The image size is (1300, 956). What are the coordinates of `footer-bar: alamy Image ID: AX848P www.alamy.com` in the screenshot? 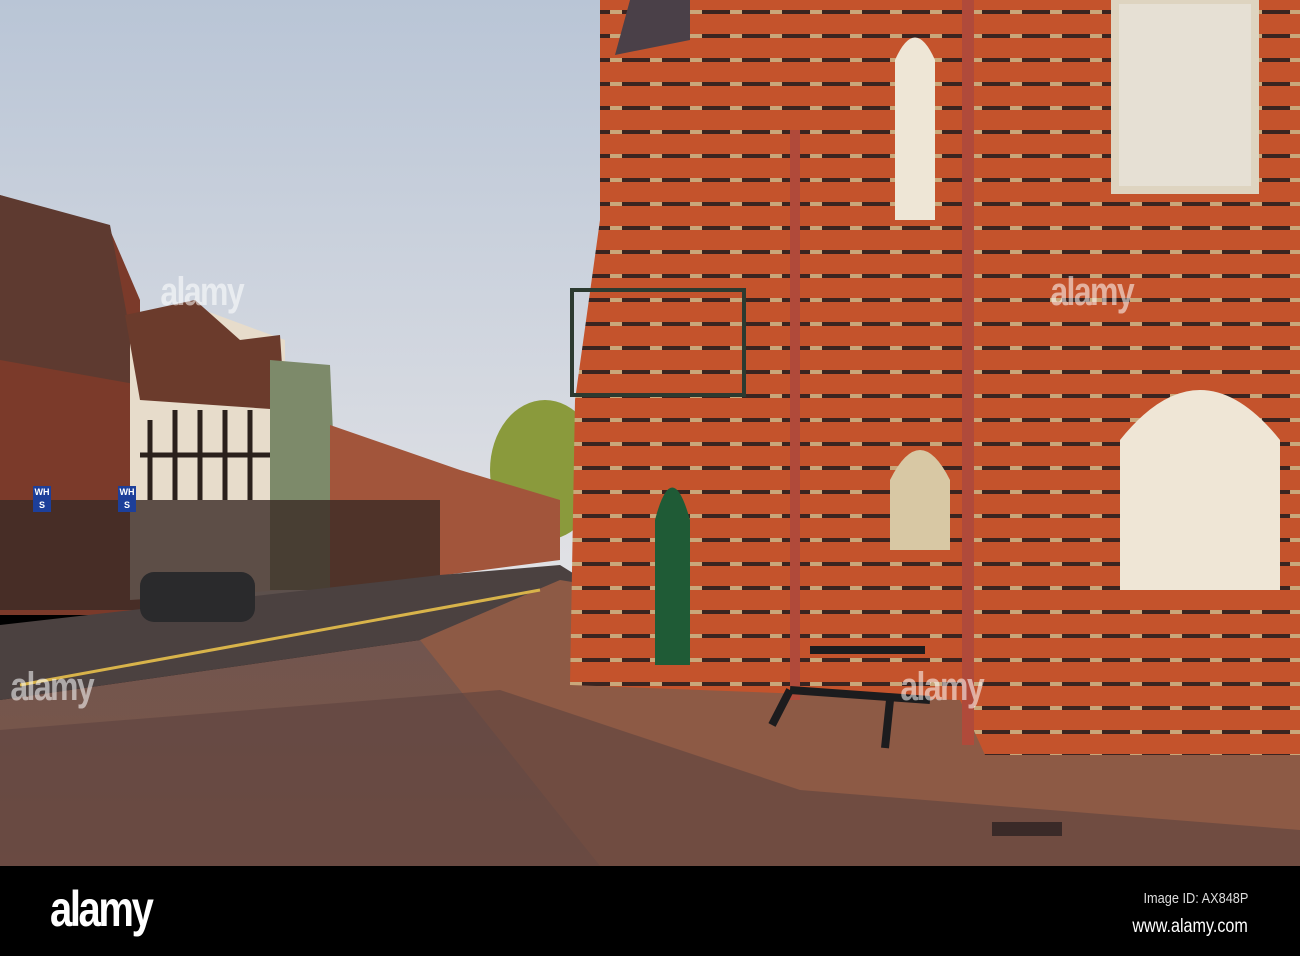 It's located at (650, 911).